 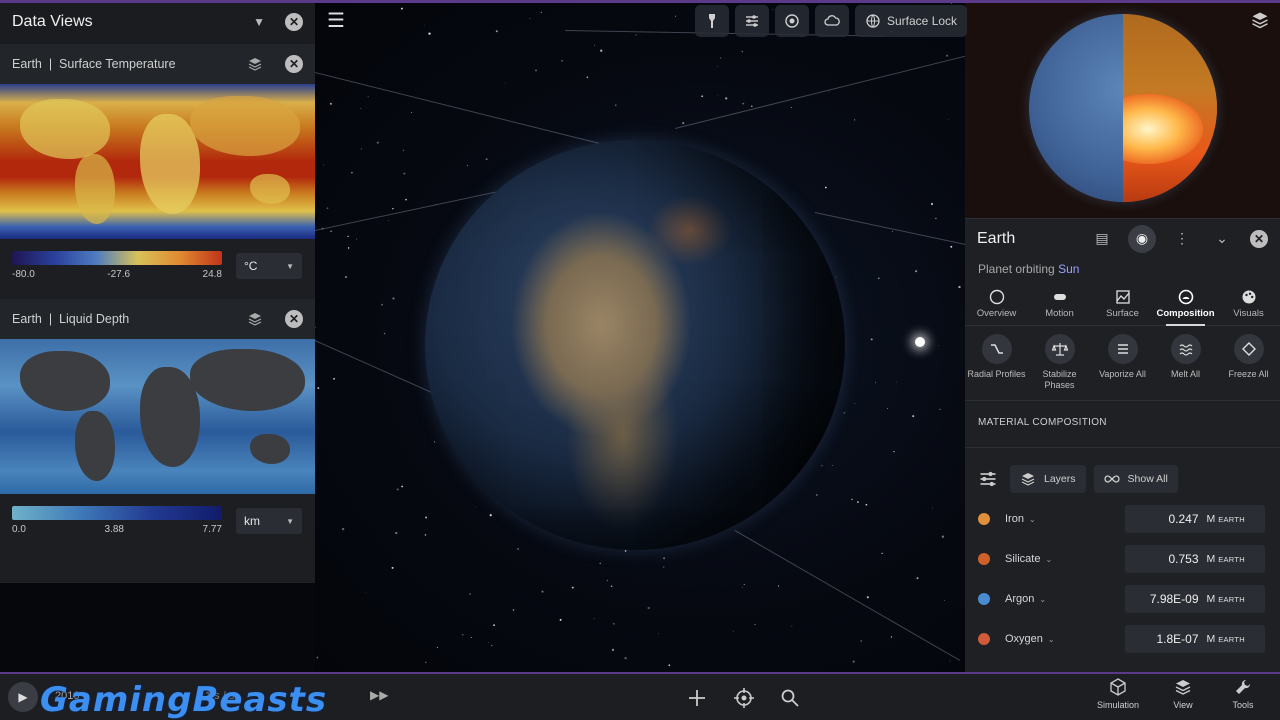 I want to click on target-icon, so click(x=792, y=21).